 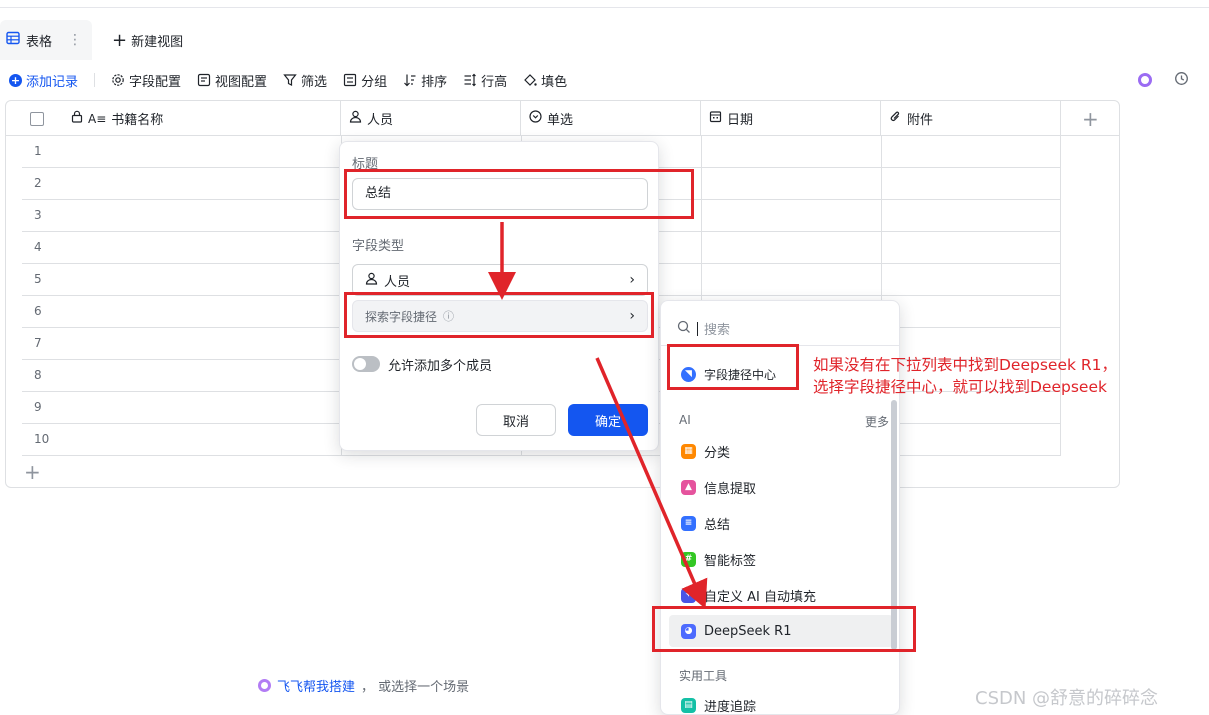 I want to click on footer-hint: 飞飞帮我搭建 ， 或选择一个场景, so click(x=363, y=685).